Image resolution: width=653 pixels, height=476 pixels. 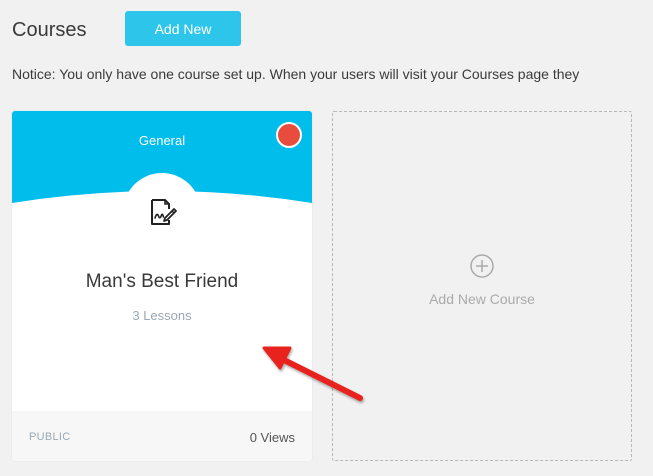 I want to click on page-title: Courses, so click(x=49, y=30).